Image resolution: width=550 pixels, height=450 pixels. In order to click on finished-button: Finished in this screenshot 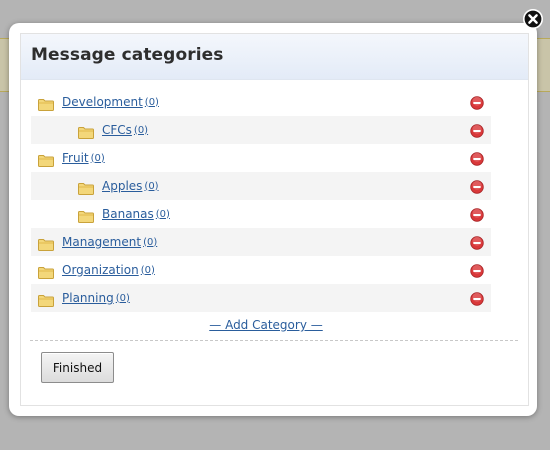, I will do `click(77, 367)`.